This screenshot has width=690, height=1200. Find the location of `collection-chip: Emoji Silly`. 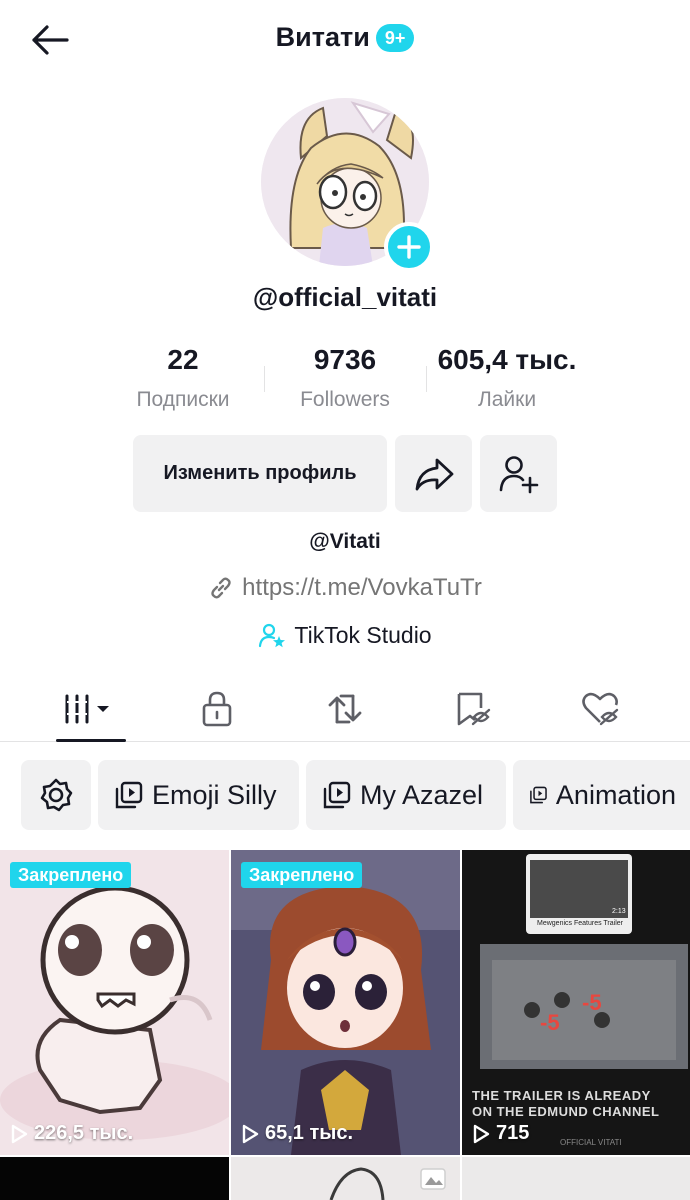

collection-chip: Emoji Silly is located at coordinates (198, 795).